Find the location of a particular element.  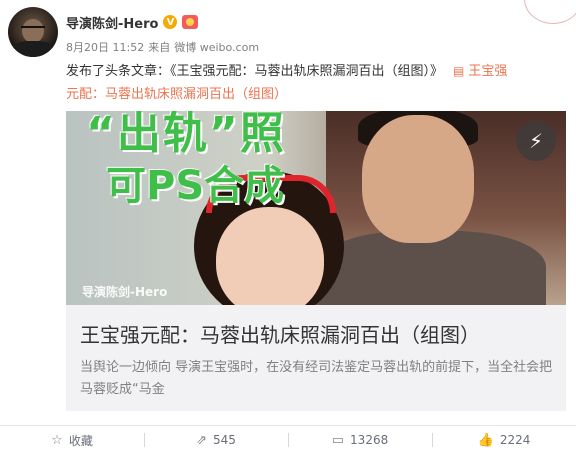

post-time: 8月20日 11:52 is located at coordinates (105, 47).